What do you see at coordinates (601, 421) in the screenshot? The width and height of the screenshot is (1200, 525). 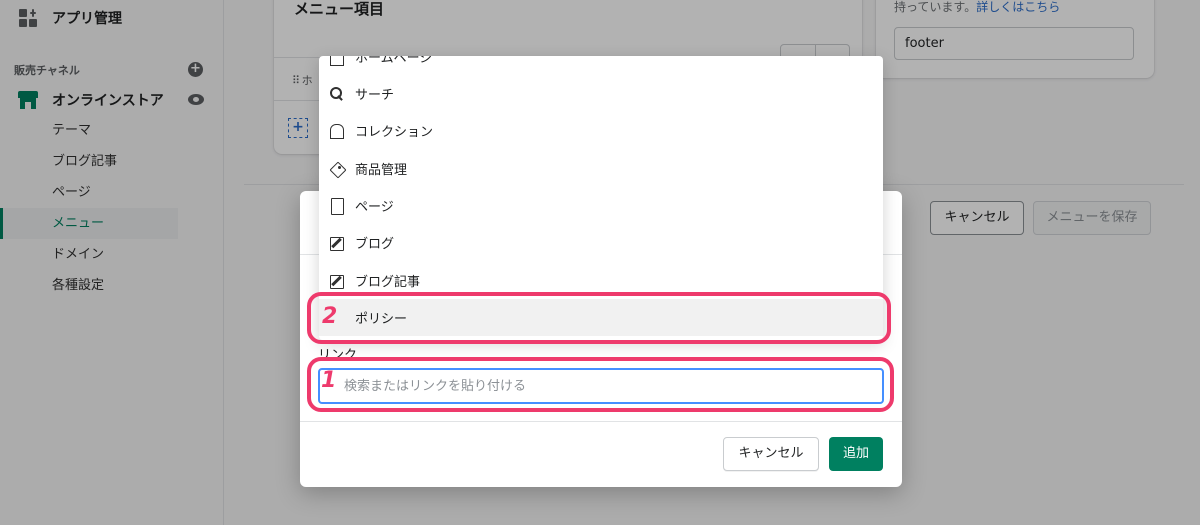 I see `modal-footer-divider` at bounding box center [601, 421].